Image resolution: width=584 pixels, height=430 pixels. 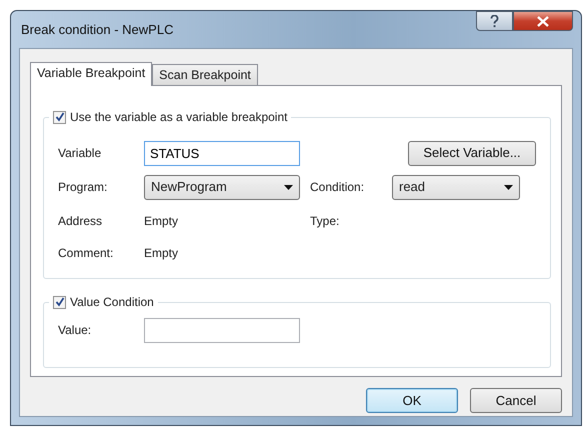 I want to click on tab: Scan Breakpoint, so click(x=205, y=74).